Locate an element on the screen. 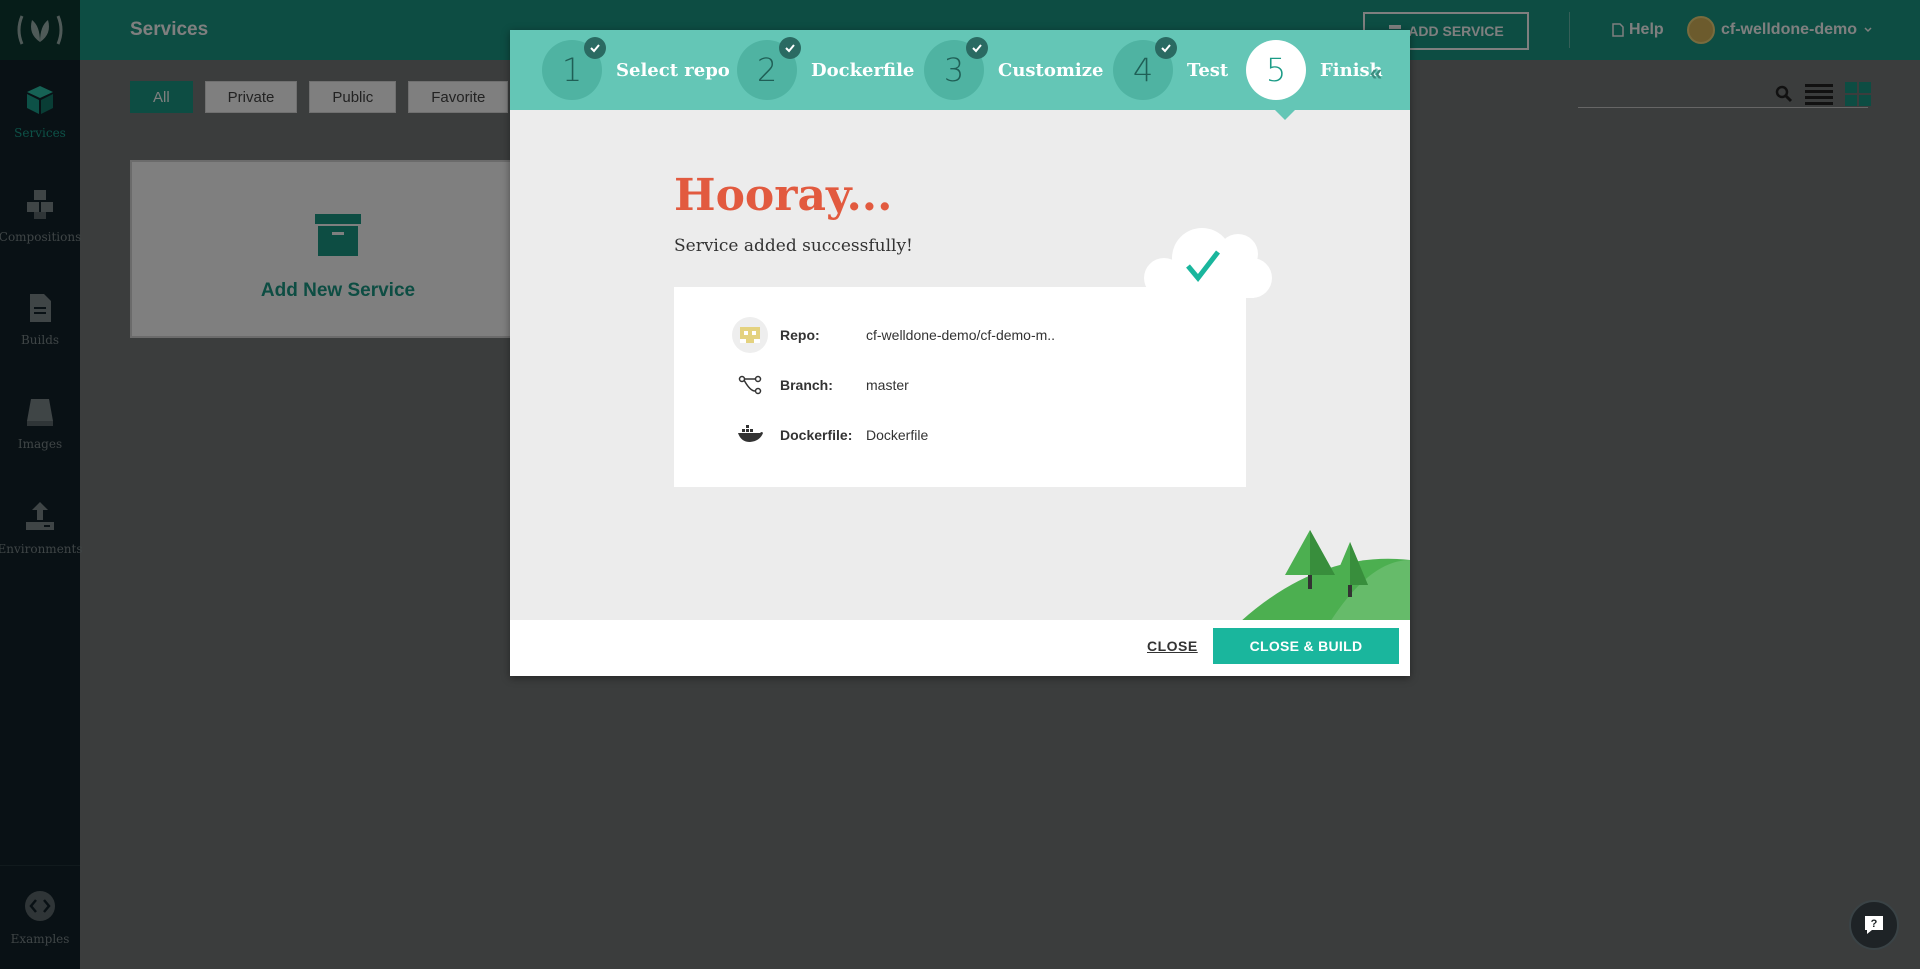 This screenshot has width=1920, height=969. wizard-steps: 1 Select repo 2 Dockerfile 3 Customize 4 is located at coordinates (960, 70).